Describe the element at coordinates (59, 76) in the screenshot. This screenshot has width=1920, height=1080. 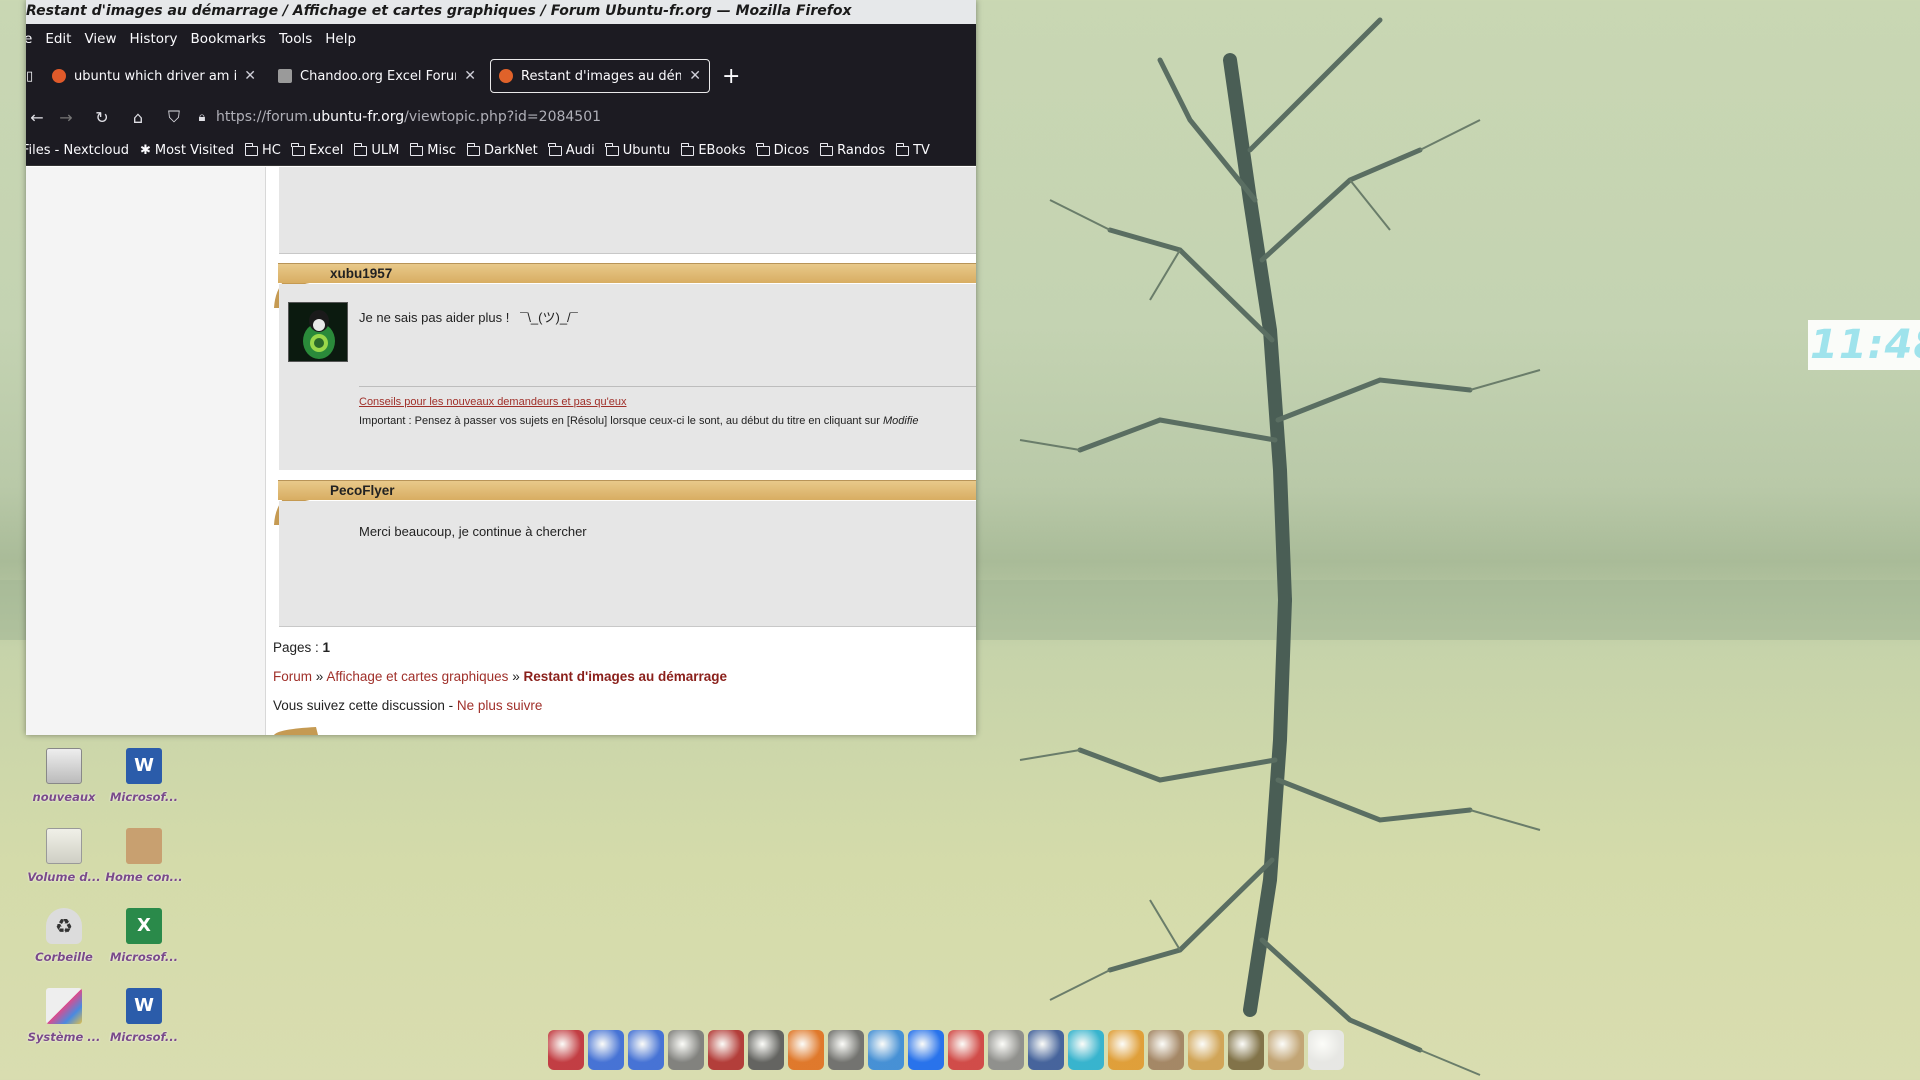
I see `tab-favicon-icon` at that location.